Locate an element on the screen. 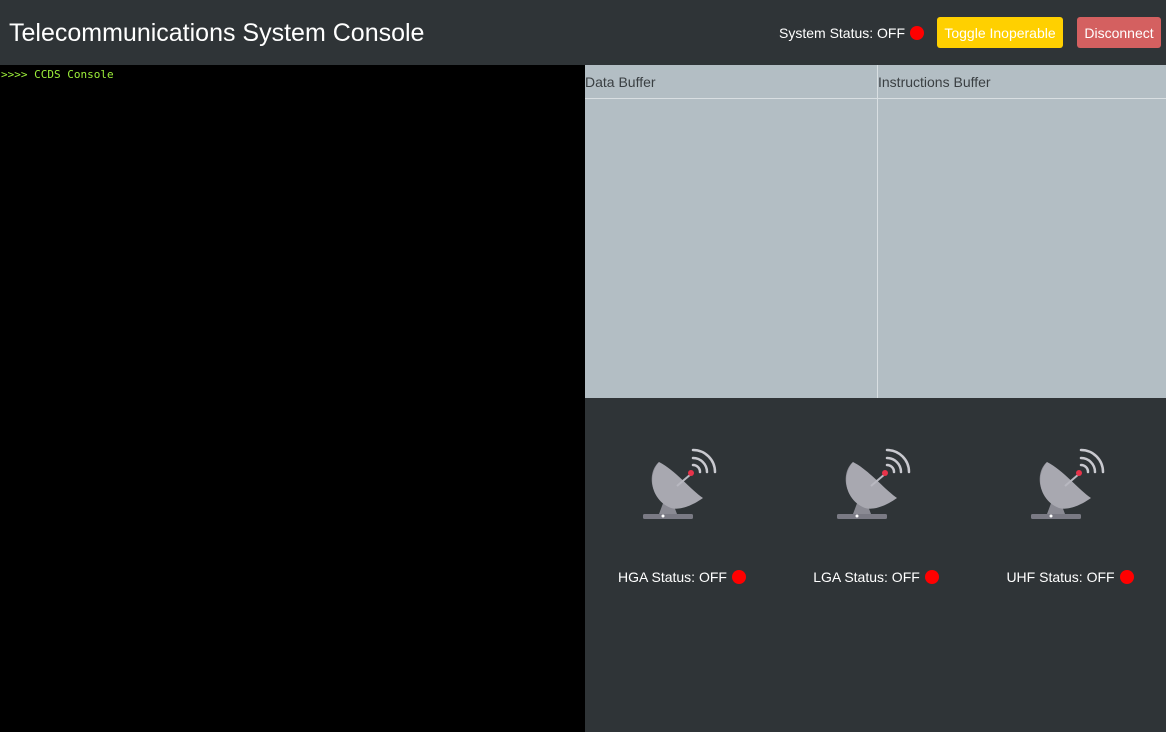  instructions-buffer-label: Instructions Buffer is located at coordinates (934, 82).